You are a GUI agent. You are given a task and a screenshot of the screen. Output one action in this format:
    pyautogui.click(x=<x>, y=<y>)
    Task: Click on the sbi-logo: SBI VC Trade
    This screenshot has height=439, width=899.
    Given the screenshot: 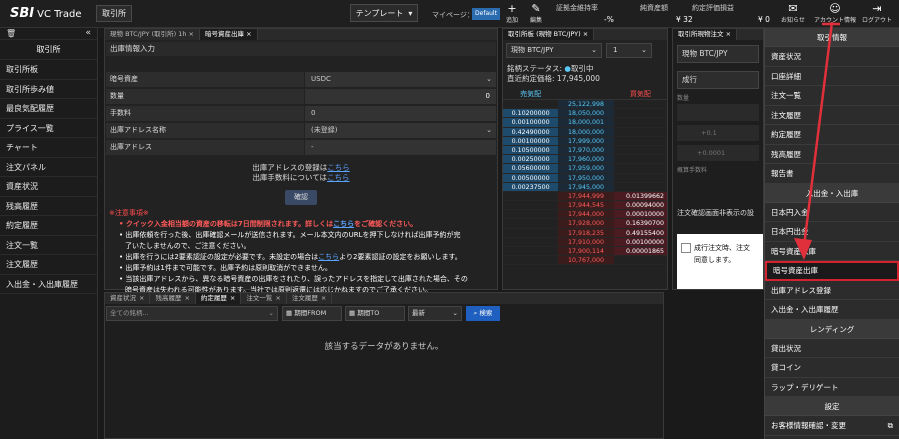 What is the action you would take?
    pyautogui.click(x=46, y=13)
    